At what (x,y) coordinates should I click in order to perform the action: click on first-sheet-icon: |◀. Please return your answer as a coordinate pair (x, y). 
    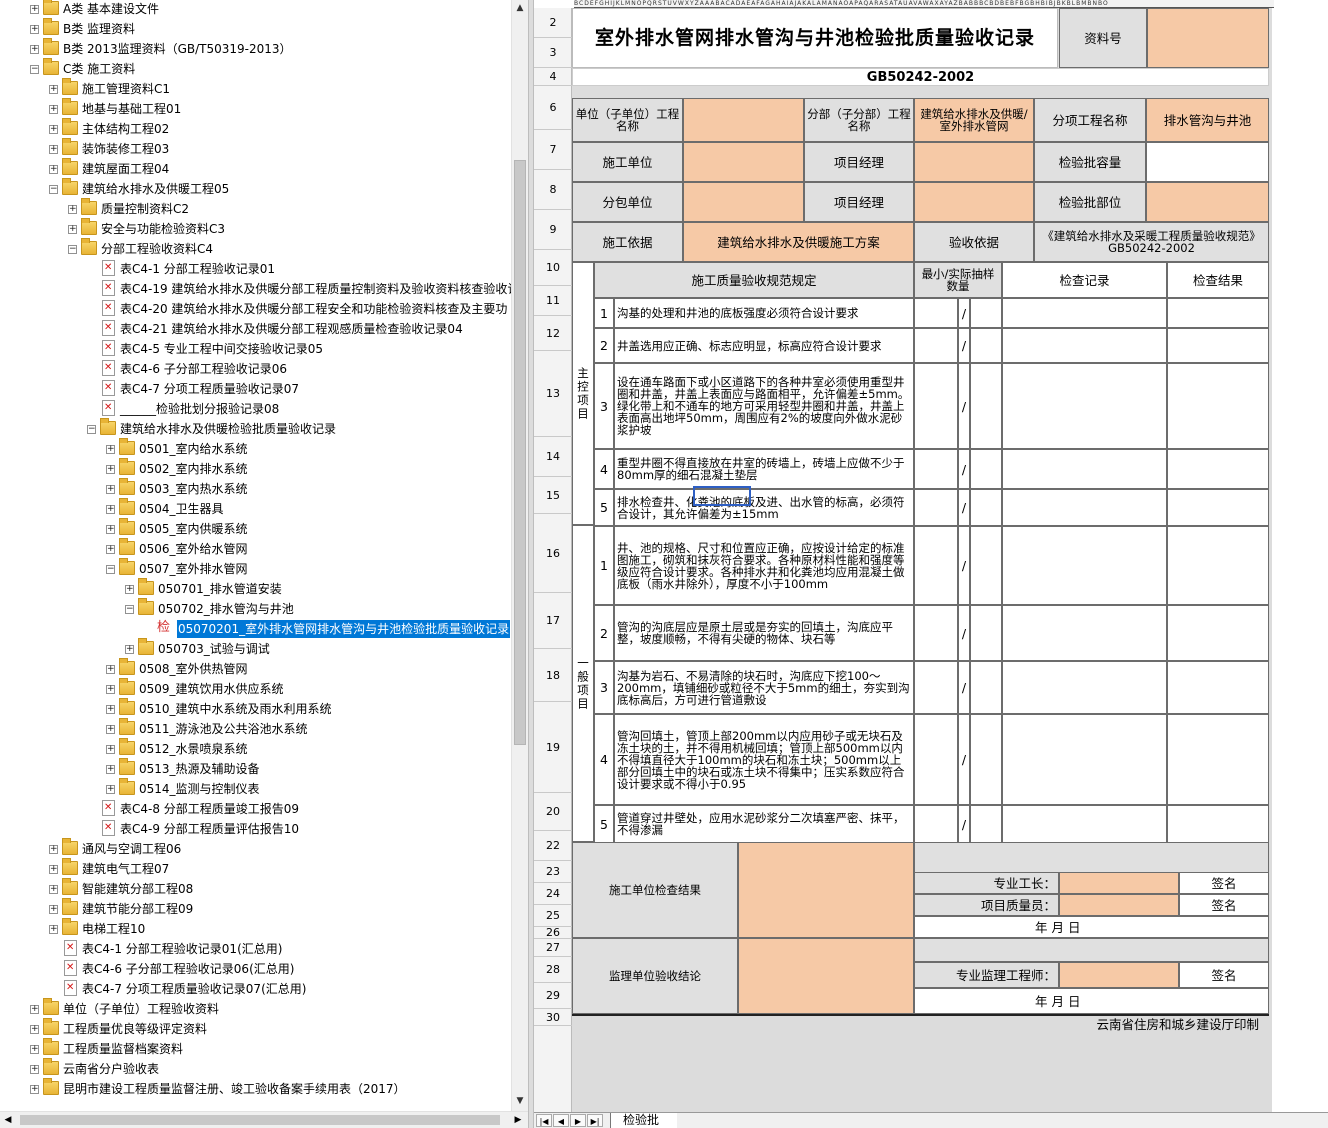
    Looking at the image, I should click on (544, 1120).